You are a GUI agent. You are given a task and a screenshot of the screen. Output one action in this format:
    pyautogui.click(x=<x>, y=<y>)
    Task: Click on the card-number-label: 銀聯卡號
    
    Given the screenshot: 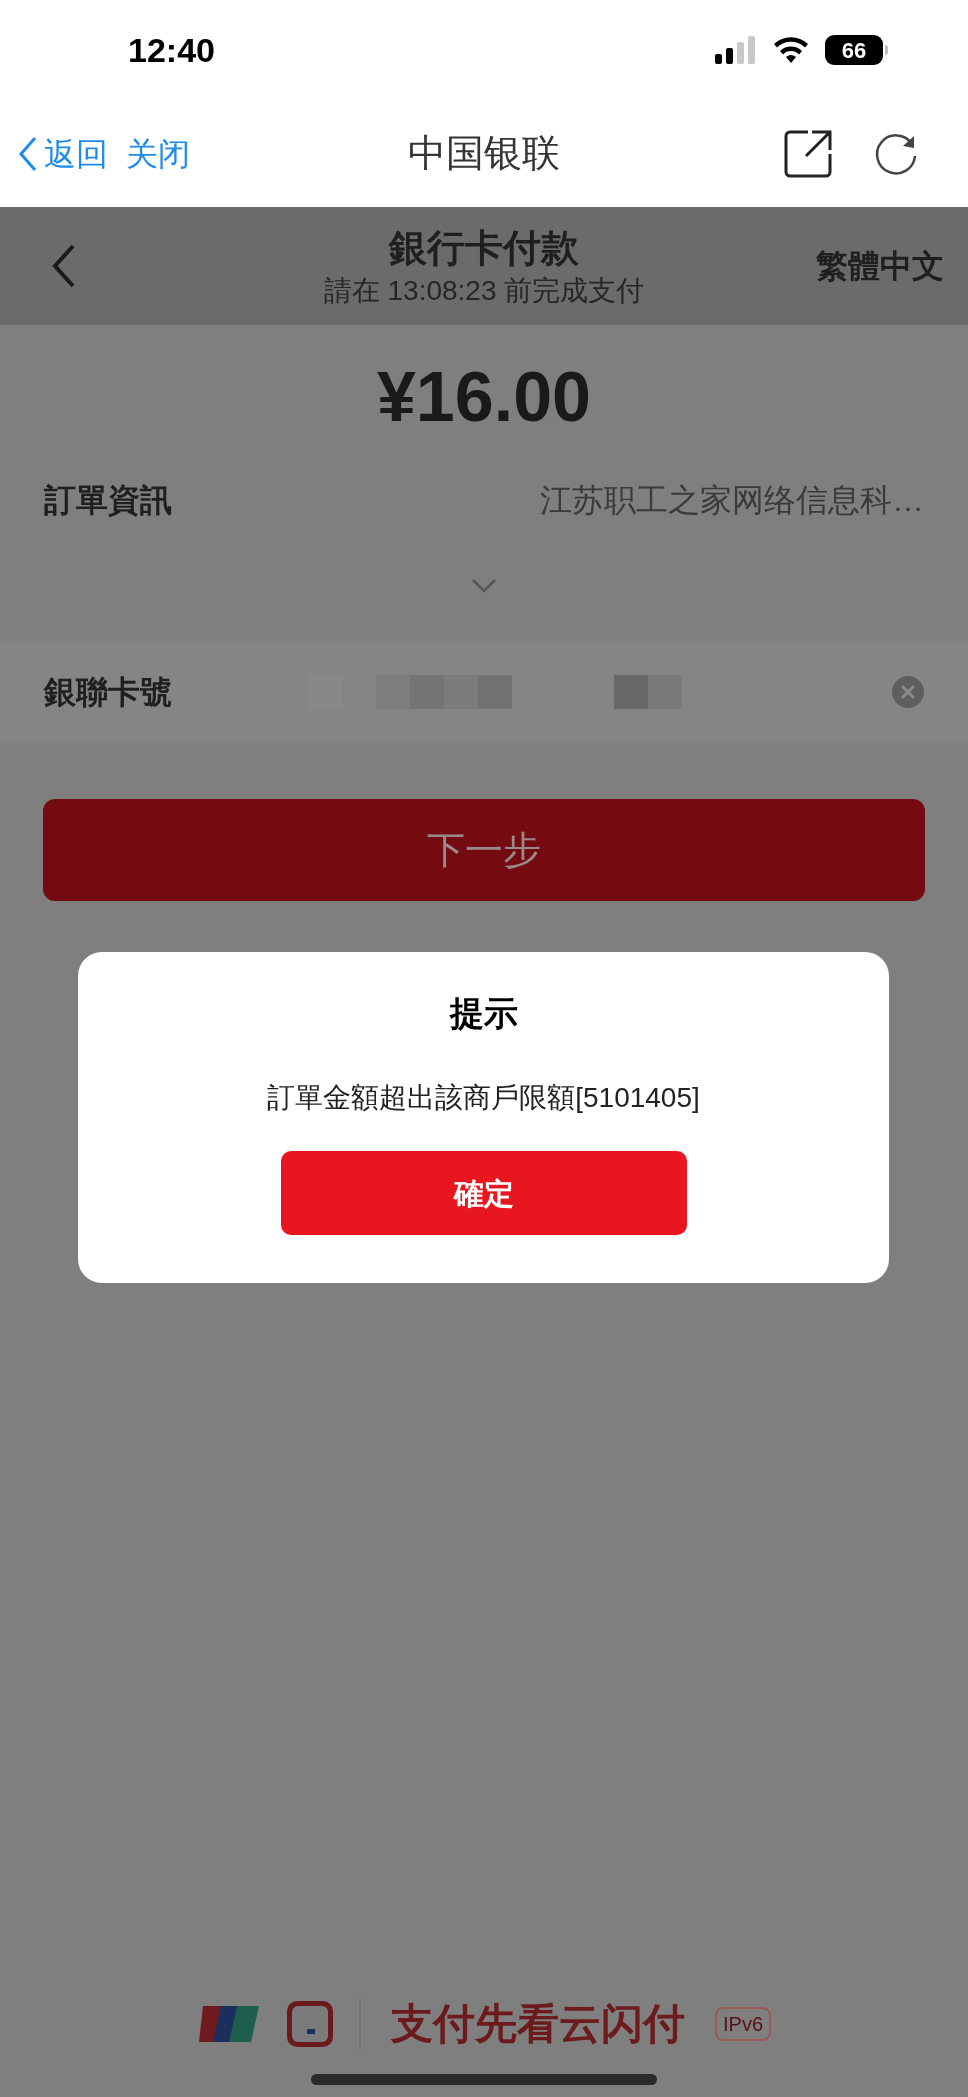 What is the action you would take?
    pyautogui.click(x=108, y=692)
    